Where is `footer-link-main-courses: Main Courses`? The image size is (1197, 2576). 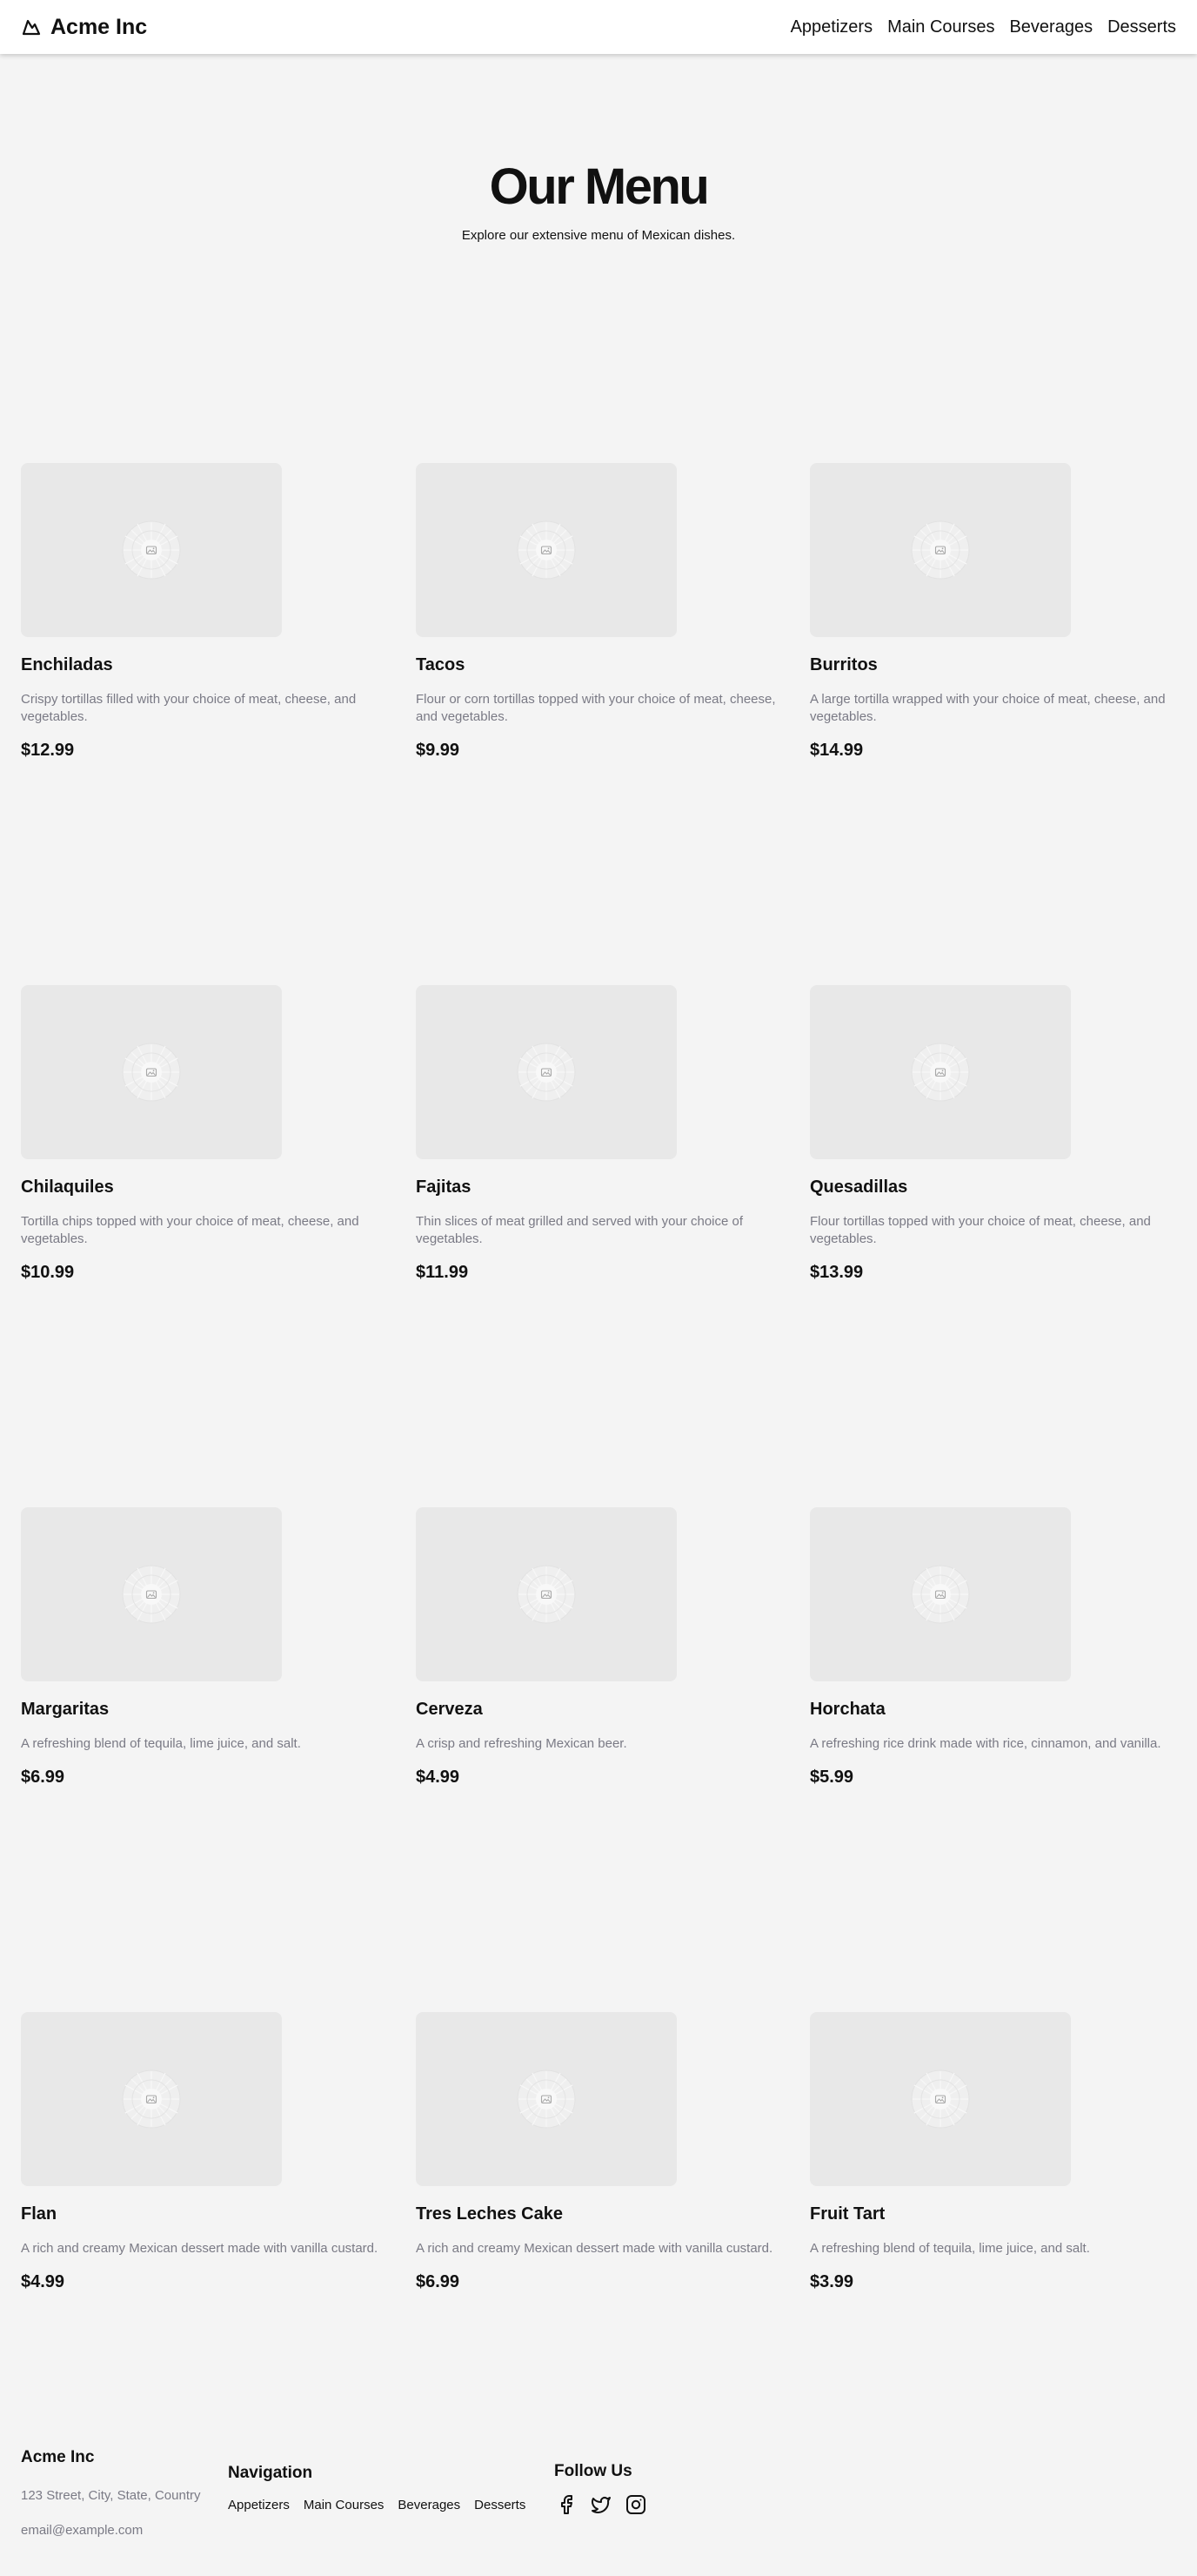 footer-link-main-courses: Main Courses is located at coordinates (344, 2505).